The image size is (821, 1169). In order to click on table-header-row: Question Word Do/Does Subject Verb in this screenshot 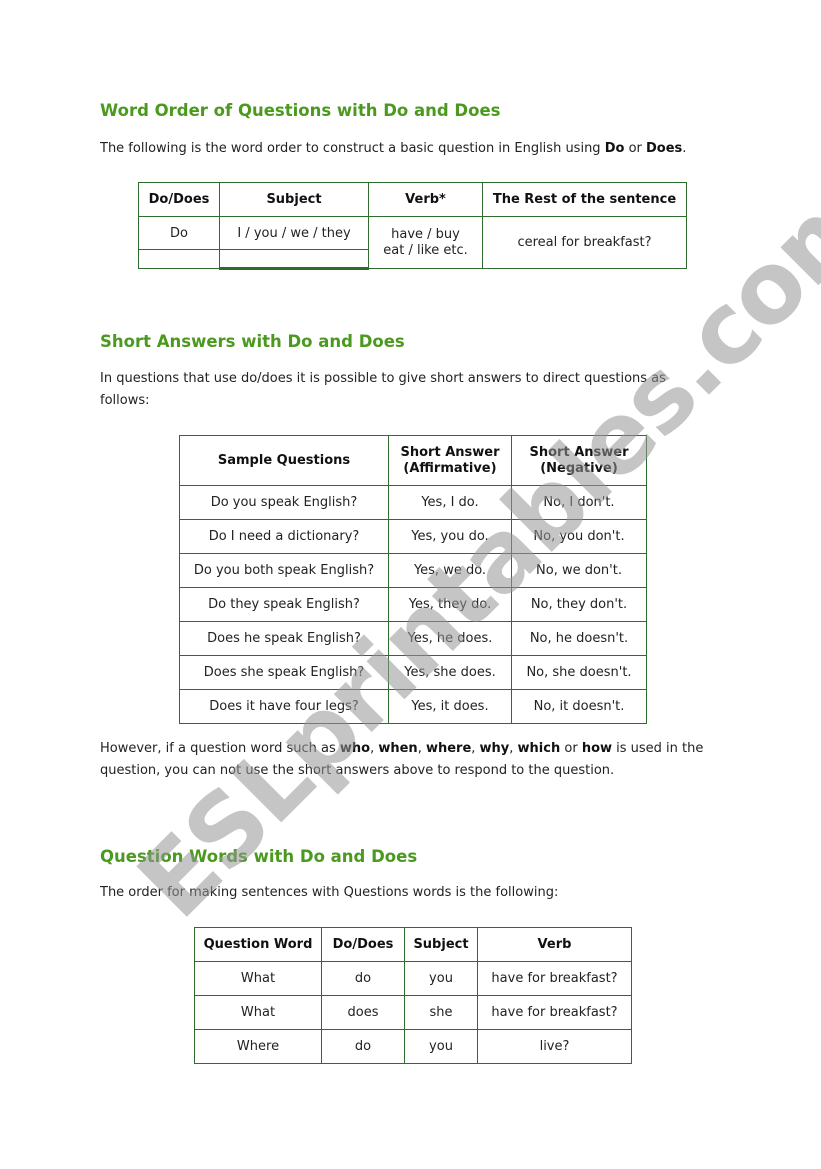, I will do `click(413, 944)`.